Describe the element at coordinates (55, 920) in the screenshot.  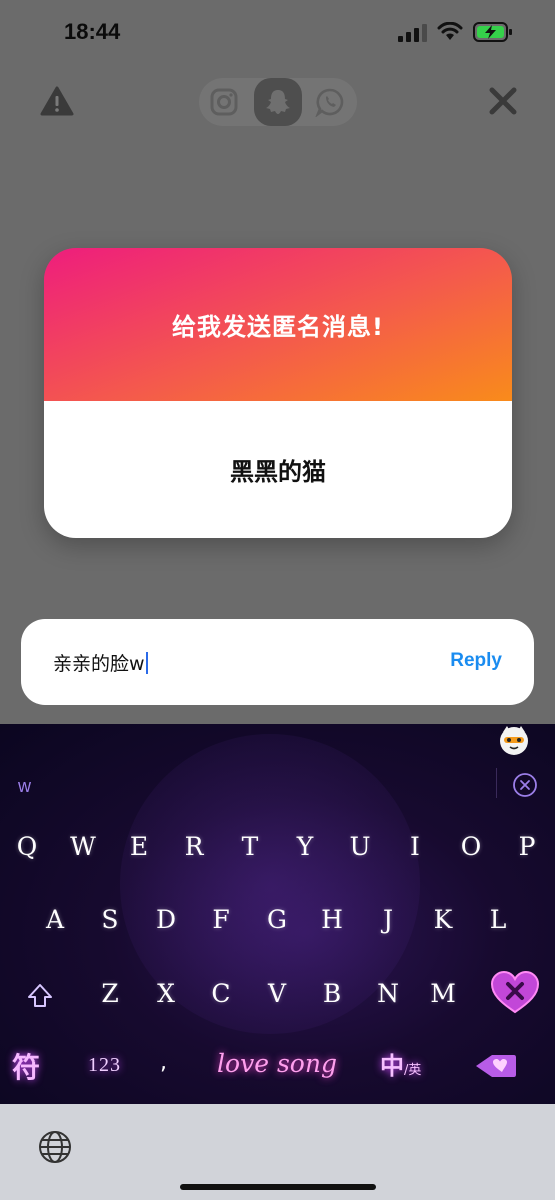
I see `key-a: A` at that location.